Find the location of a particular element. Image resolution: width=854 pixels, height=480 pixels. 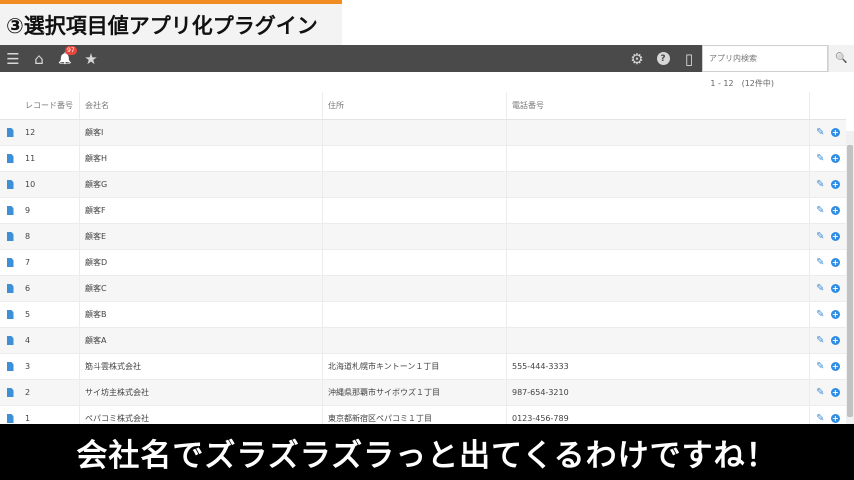

search-input is located at coordinates (768, 58).